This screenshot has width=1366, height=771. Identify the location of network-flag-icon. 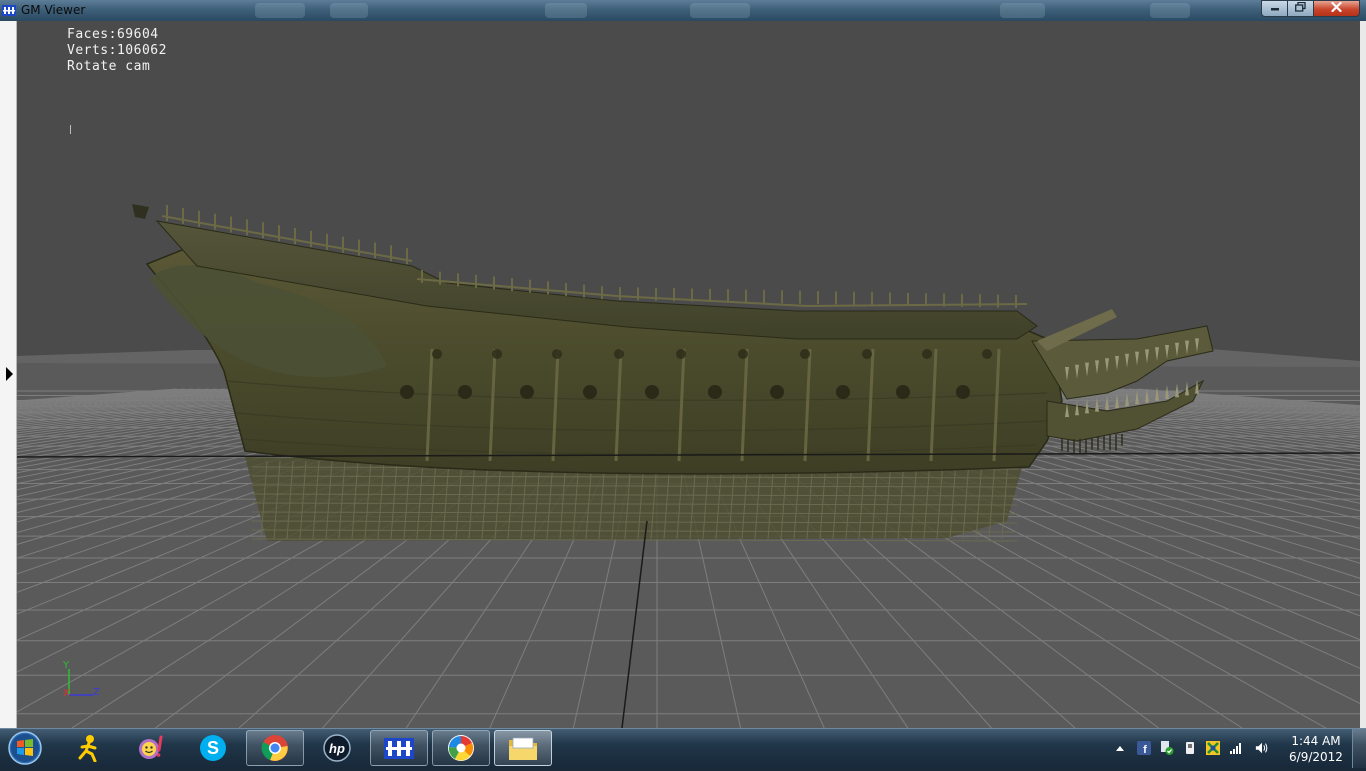
(1213, 748).